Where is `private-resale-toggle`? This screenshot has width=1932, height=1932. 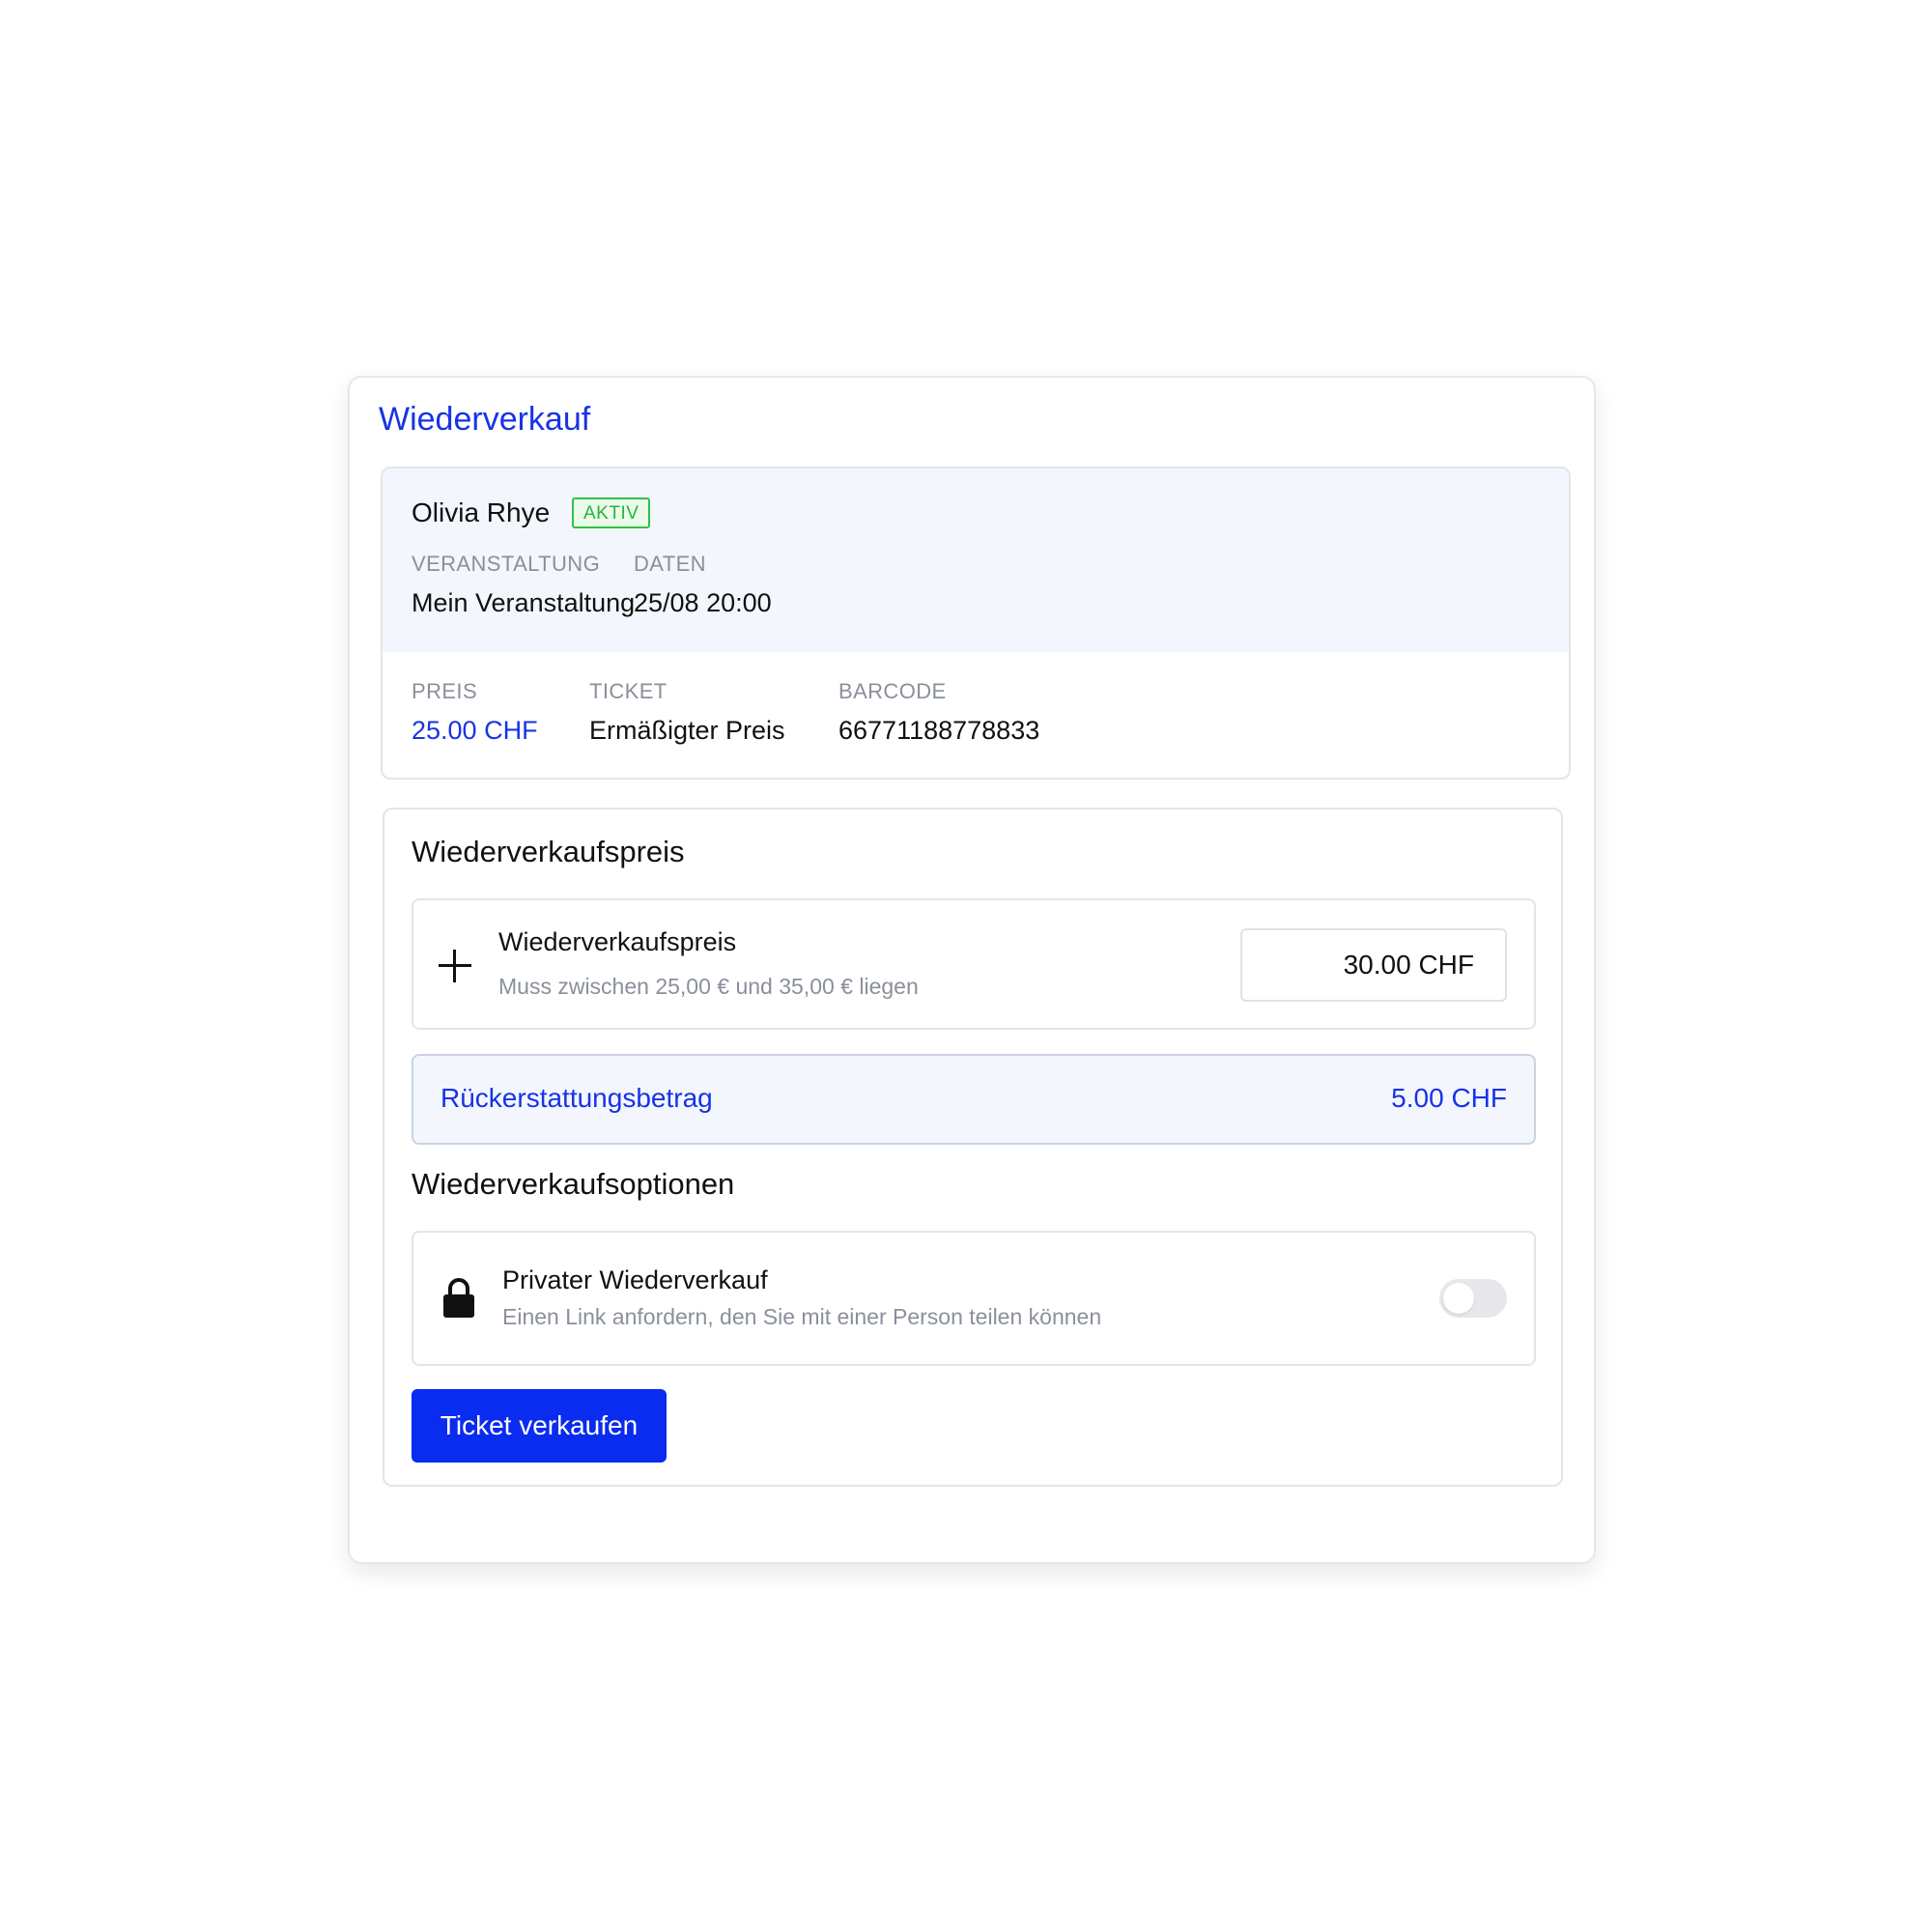
private-resale-toggle is located at coordinates (1473, 1298).